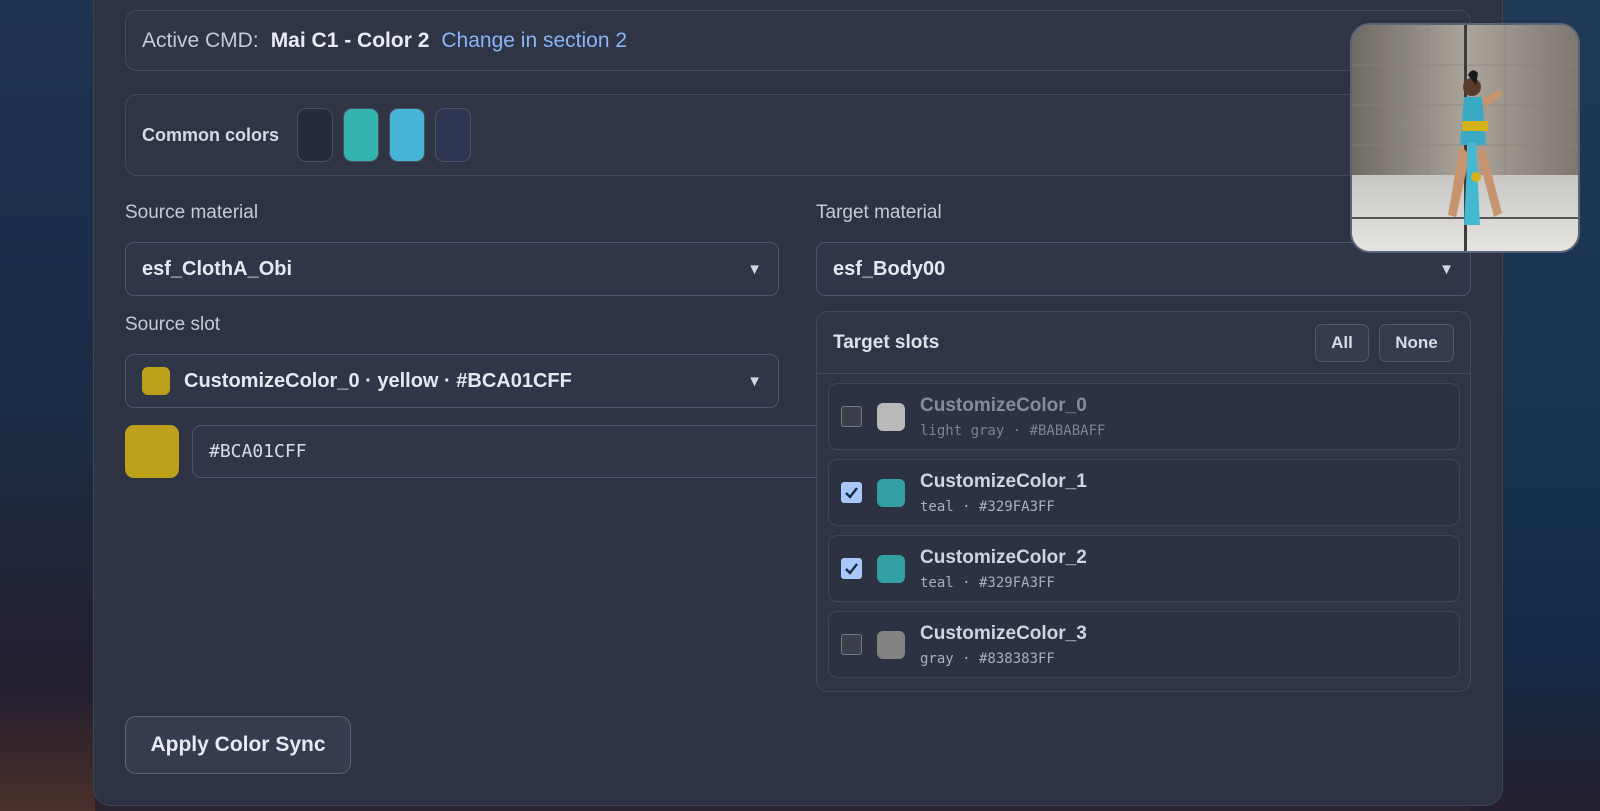 This screenshot has width=1600, height=811. I want to click on common-colors-box: Common colors, so click(798, 135).